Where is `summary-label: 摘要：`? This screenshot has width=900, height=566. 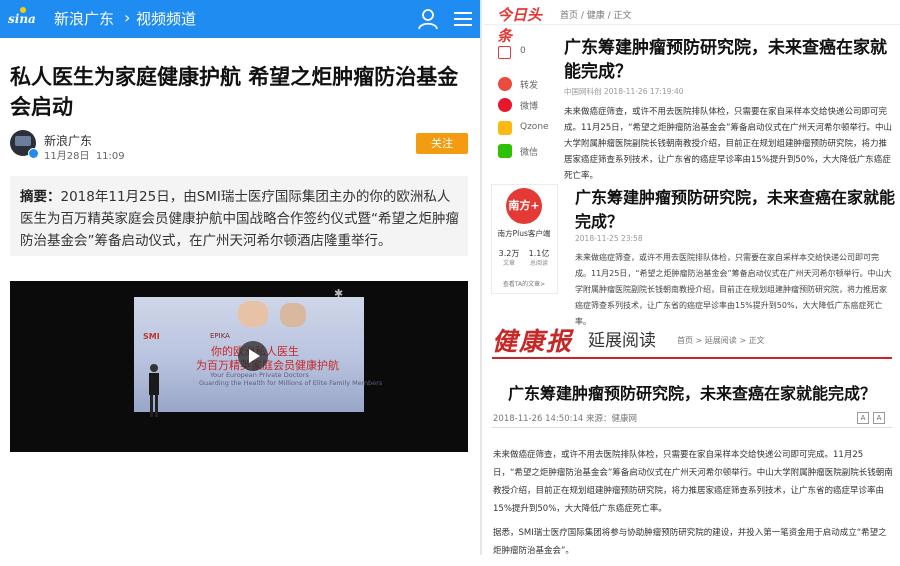
summary-label: 摘要： is located at coordinates (40, 197).